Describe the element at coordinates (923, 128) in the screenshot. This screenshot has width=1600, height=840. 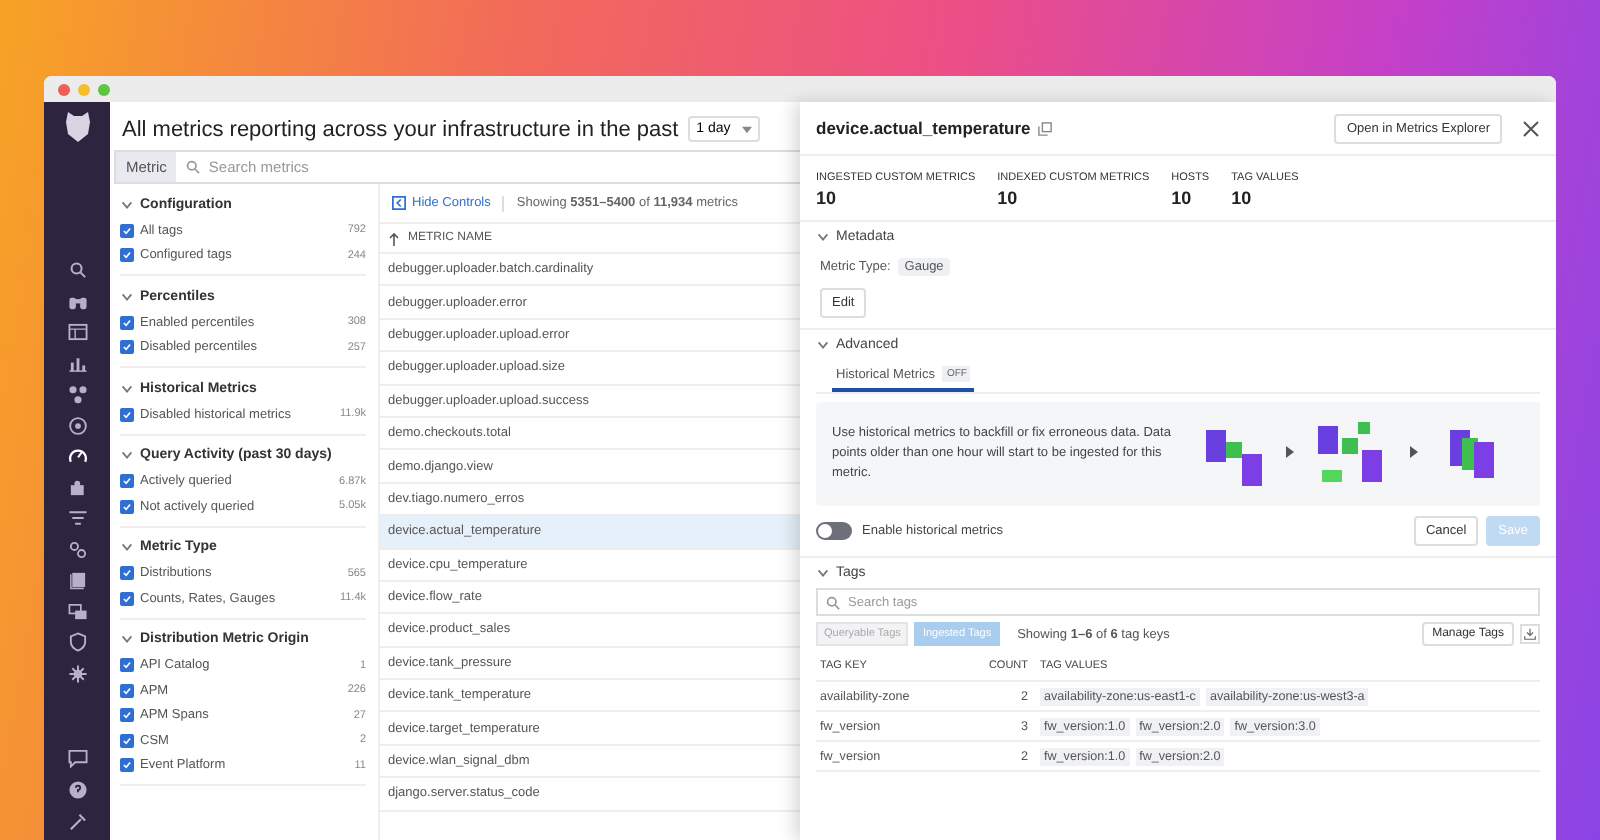
I see `metric-title: device.actual_temperature` at that location.